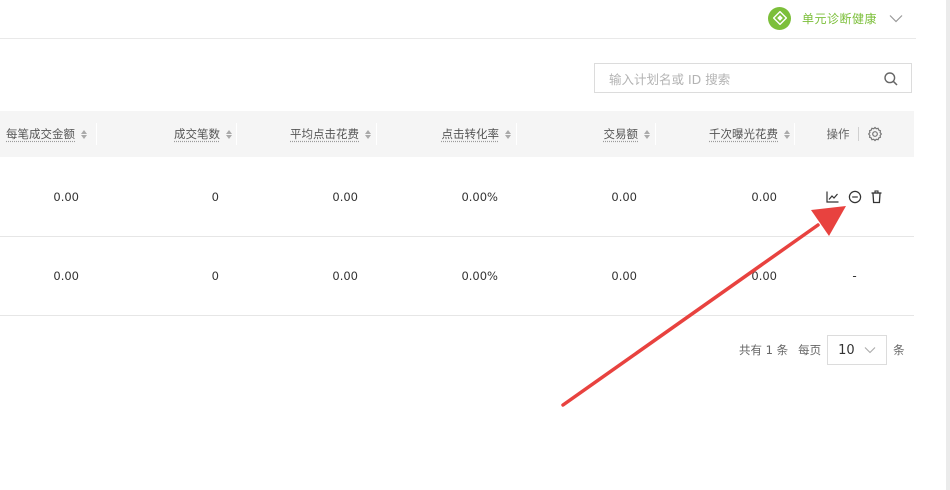 The image size is (950, 490). I want to click on row-actions, so click(854, 197).